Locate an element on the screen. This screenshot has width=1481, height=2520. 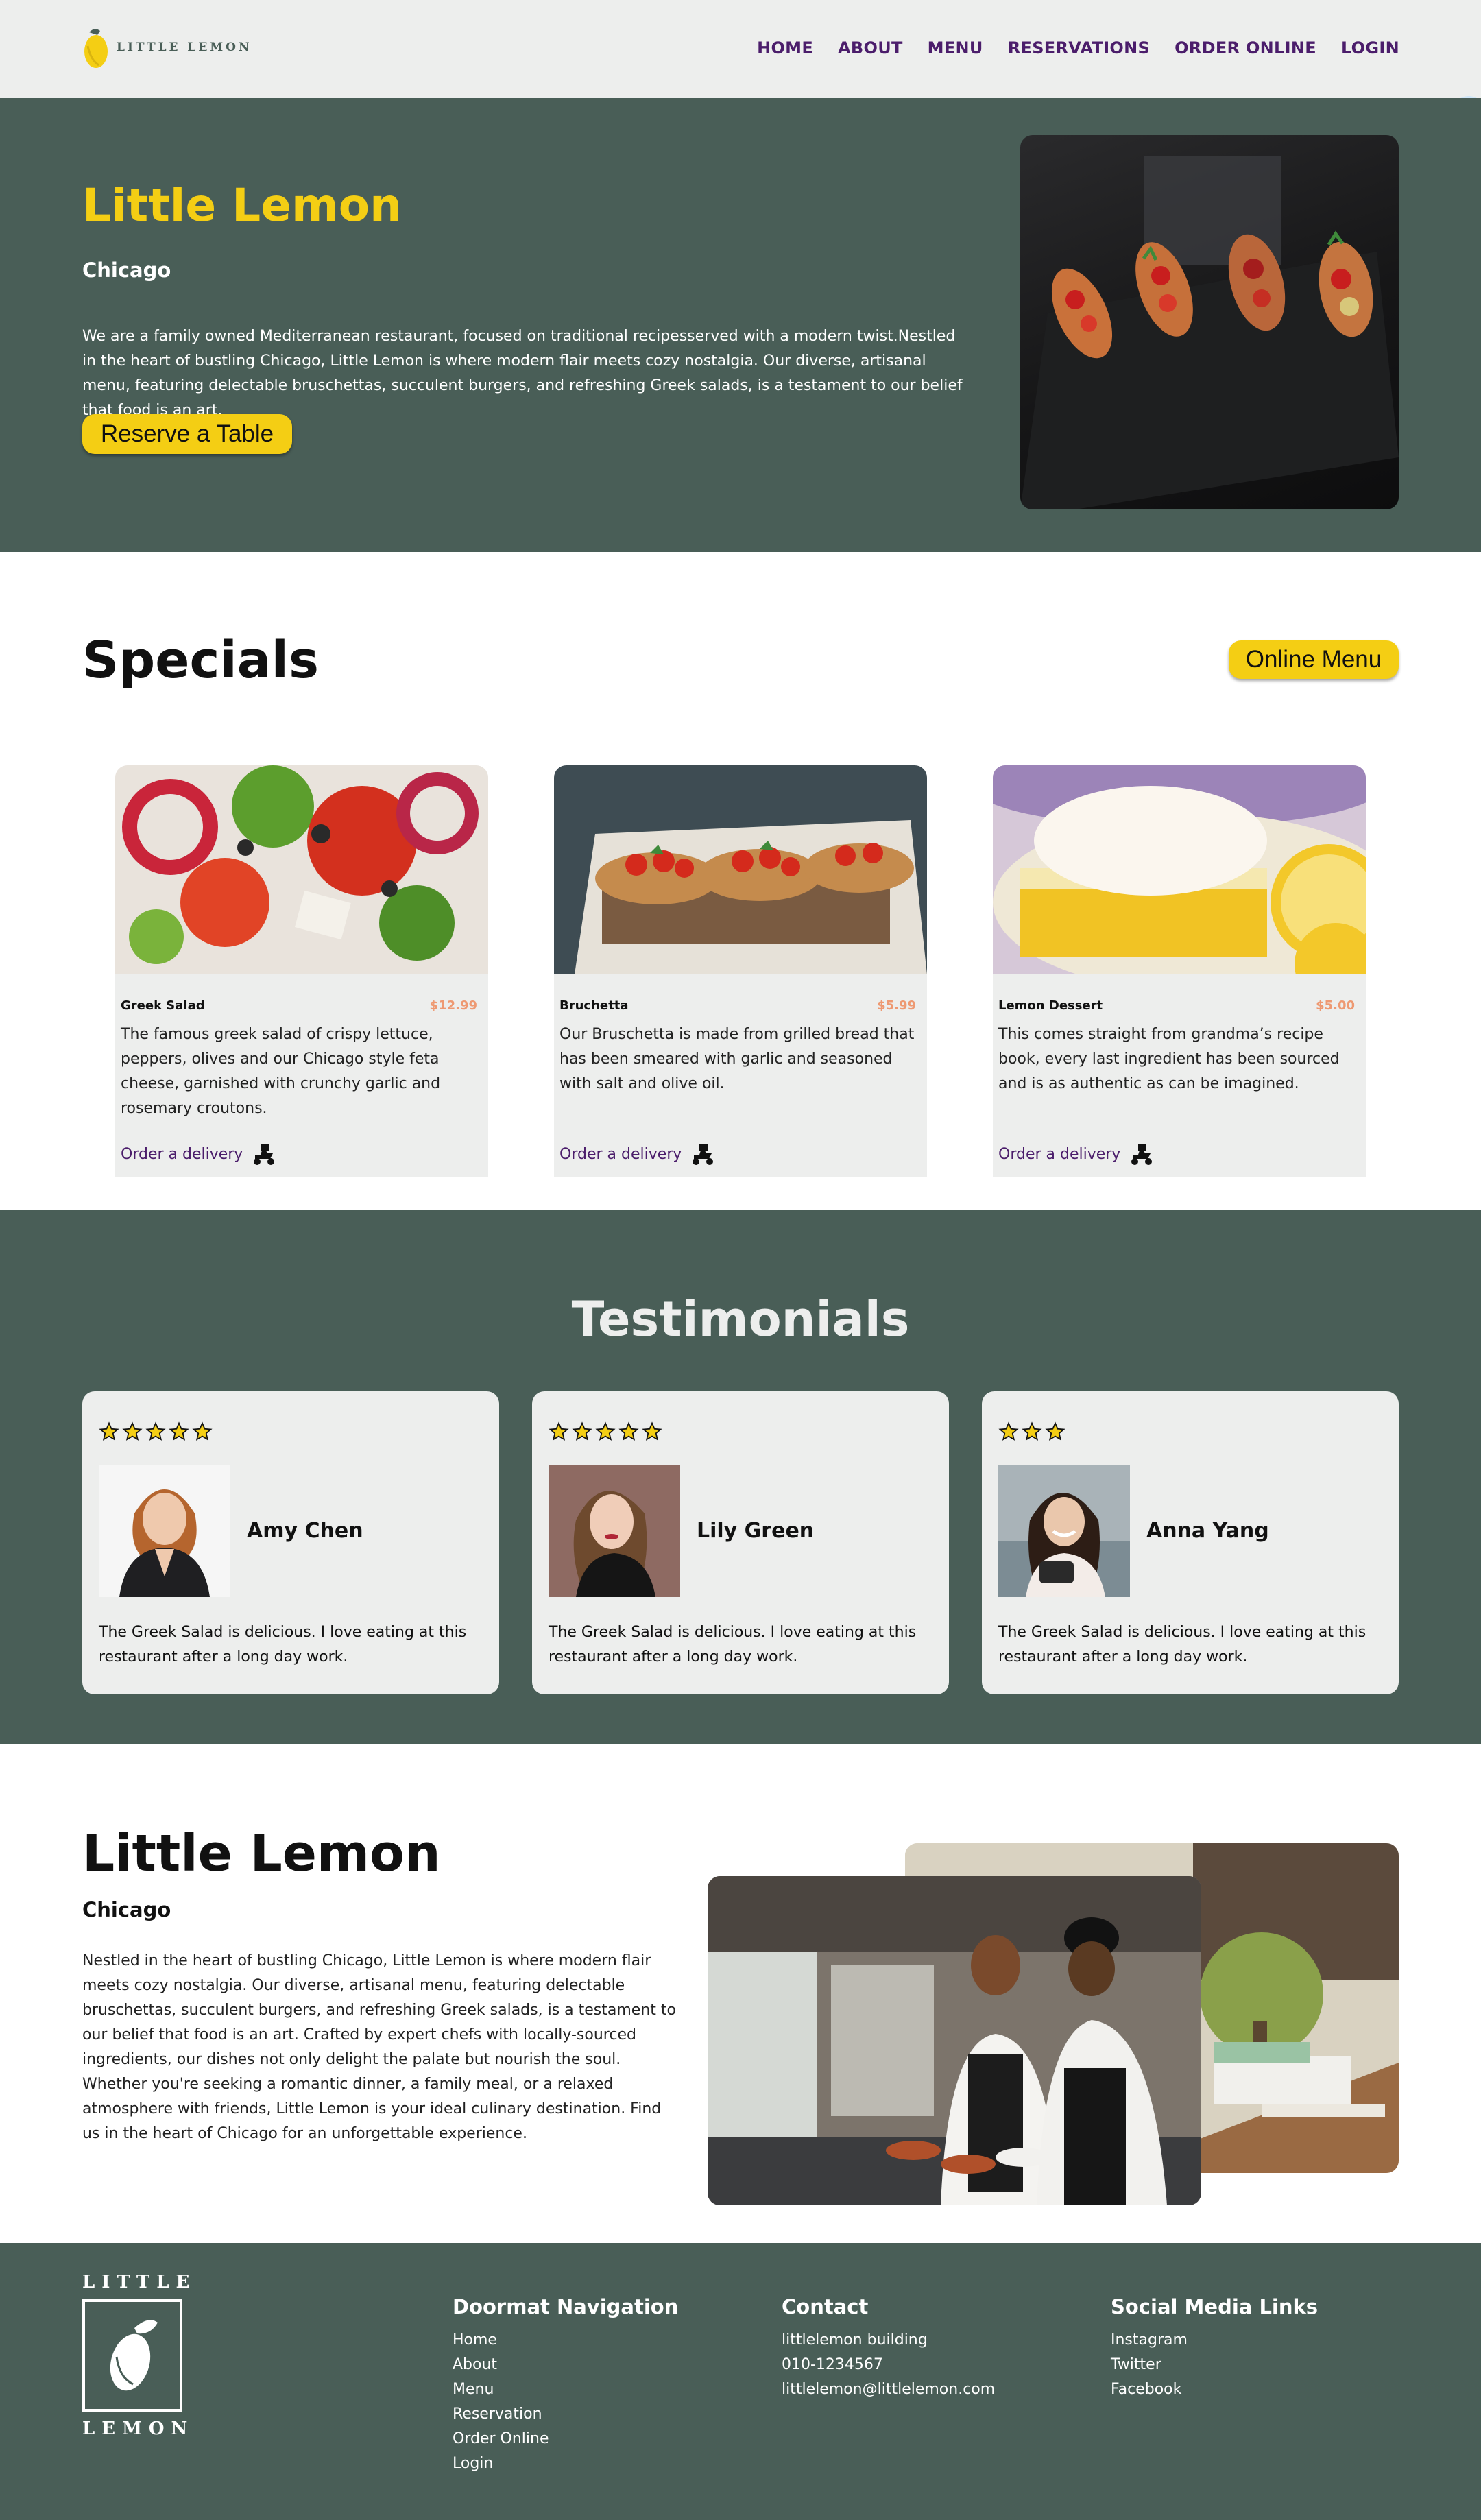
greek-salad-image is located at coordinates (301, 869).